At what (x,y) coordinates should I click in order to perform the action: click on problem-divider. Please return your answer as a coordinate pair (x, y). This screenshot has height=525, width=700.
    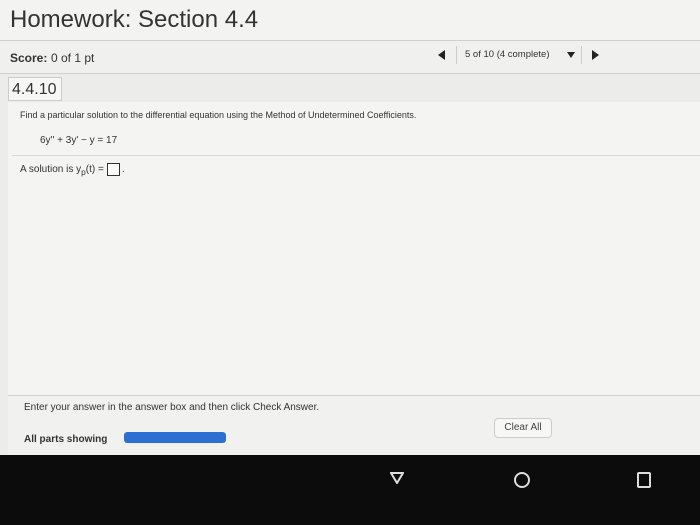
    Looking at the image, I should click on (356, 155).